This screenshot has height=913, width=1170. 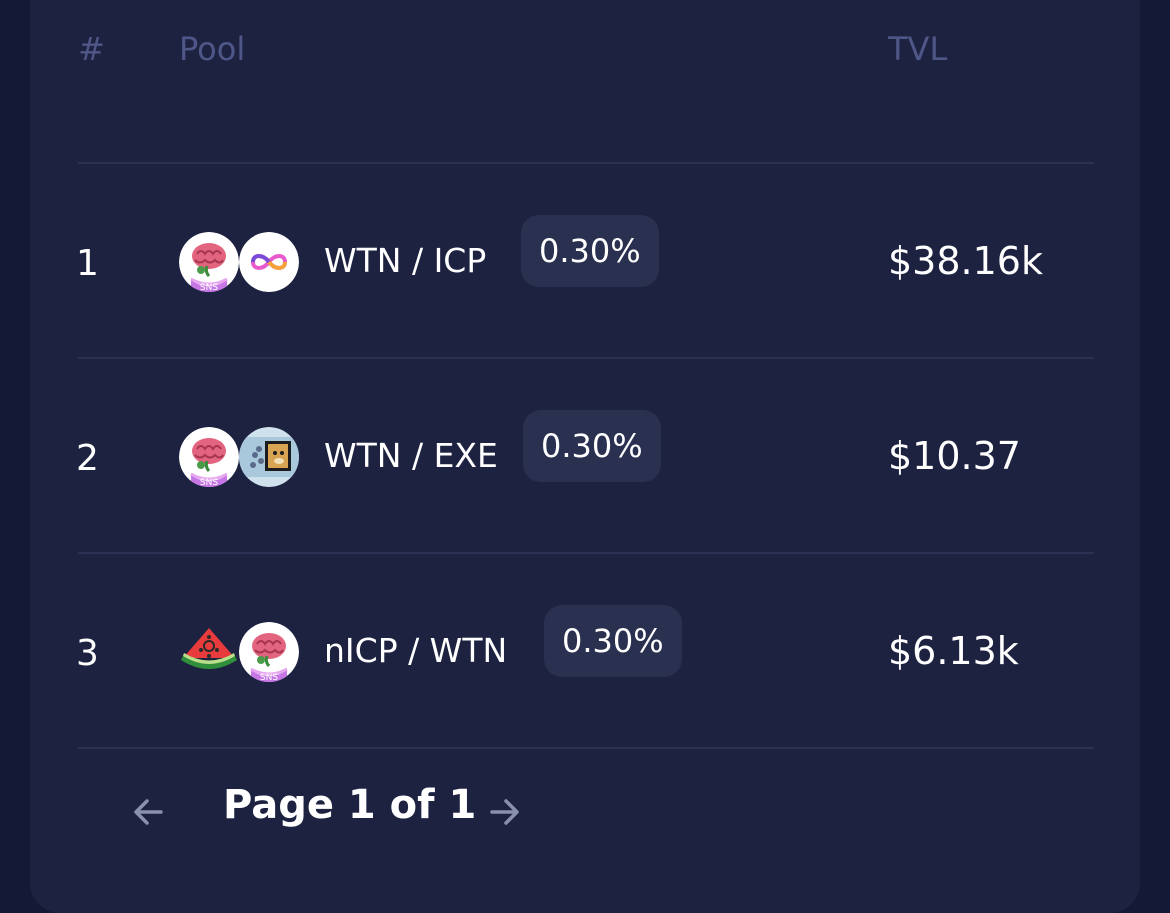 I want to click on row-index: 2, so click(x=87, y=458).